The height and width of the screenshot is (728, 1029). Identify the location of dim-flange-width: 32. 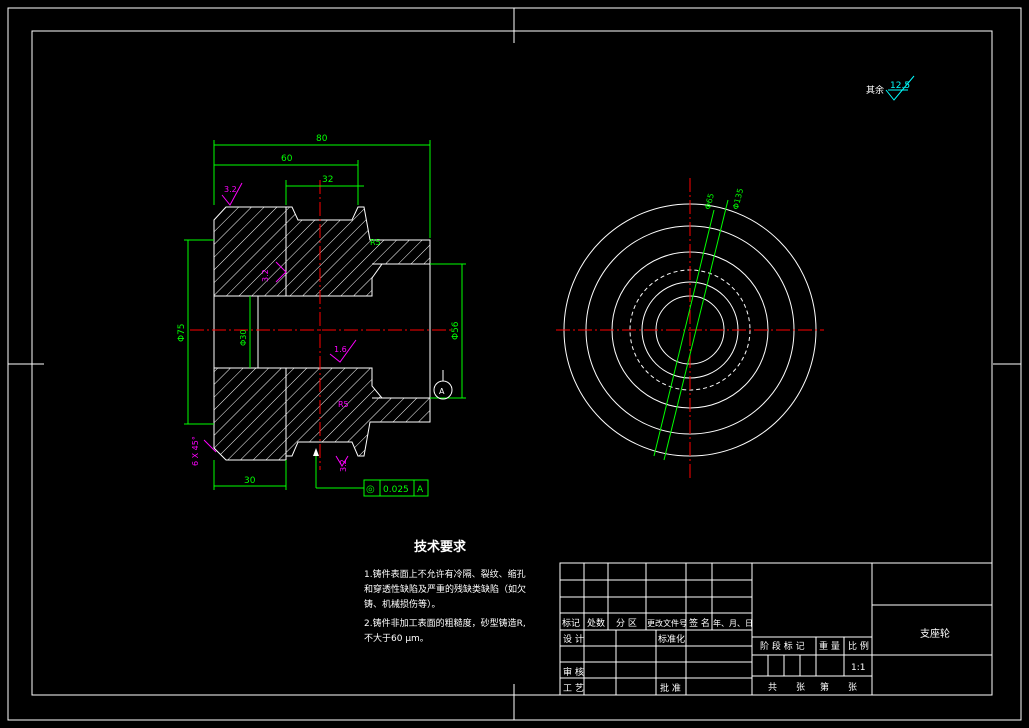
(327, 180).